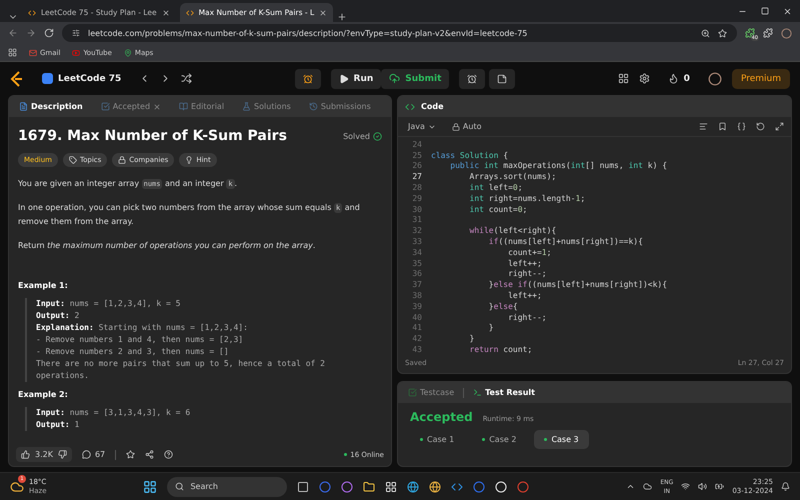 This screenshot has width=800, height=500. I want to click on example-line: Output: 1, so click(58, 425).